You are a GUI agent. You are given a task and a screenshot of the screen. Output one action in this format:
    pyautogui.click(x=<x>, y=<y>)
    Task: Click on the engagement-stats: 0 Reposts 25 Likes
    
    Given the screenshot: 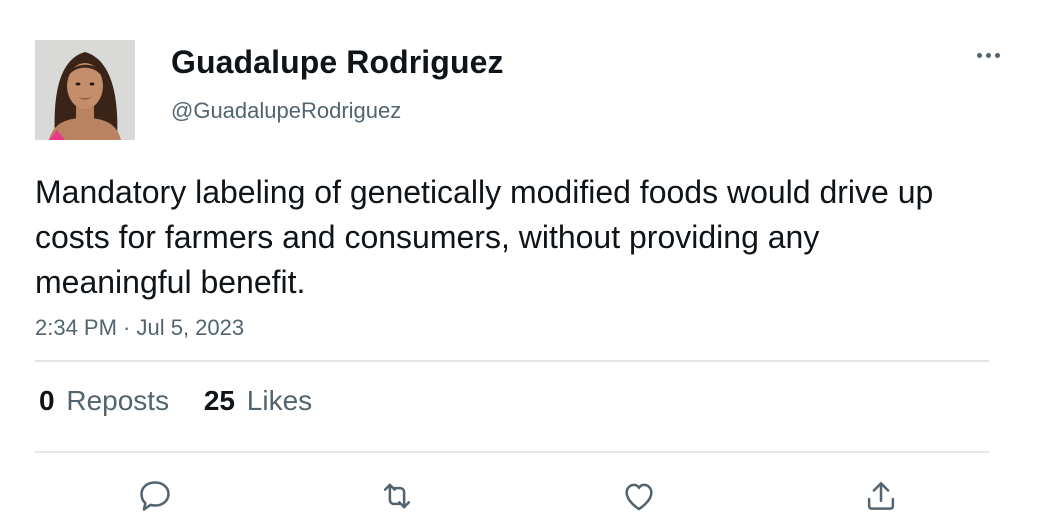 What is the action you would take?
    pyautogui.click(x=189, y=401)
    